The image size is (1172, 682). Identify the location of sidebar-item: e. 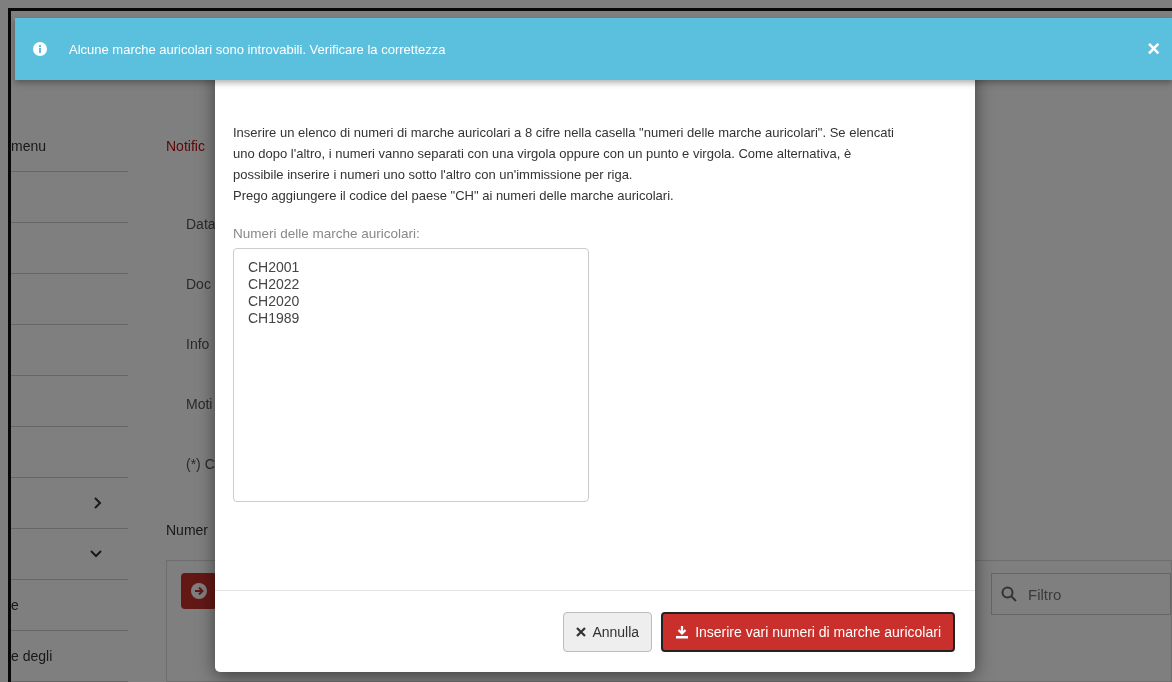
(15, 605).